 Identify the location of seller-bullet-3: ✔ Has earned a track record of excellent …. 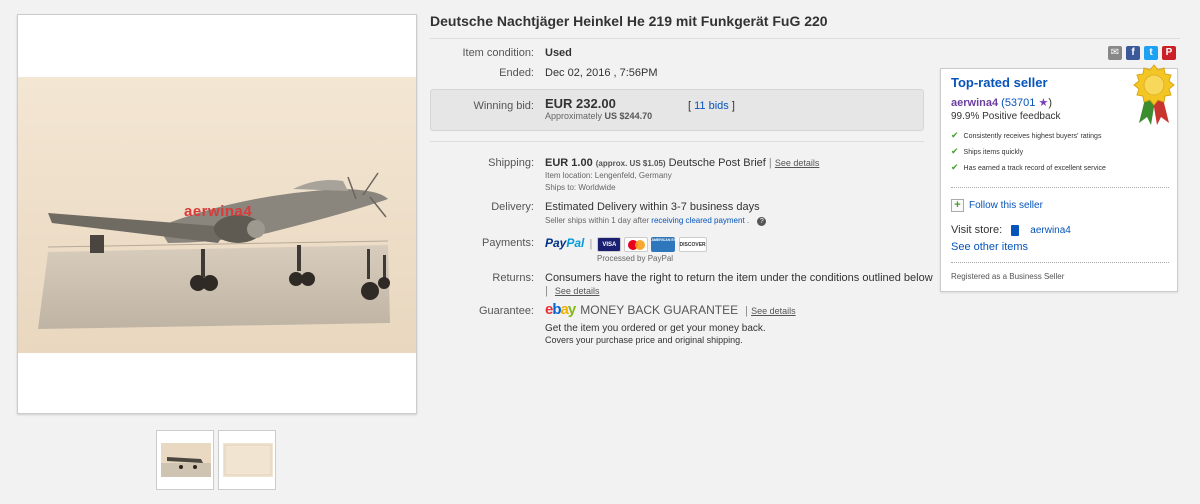
(1028, 167).